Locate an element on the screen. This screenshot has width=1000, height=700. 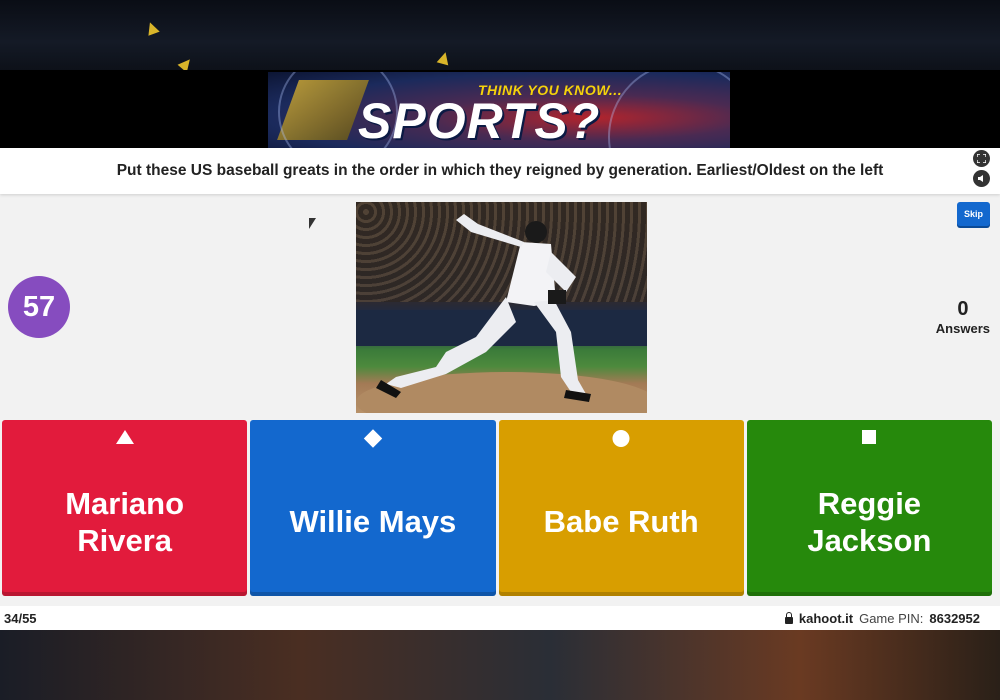
diamond-icon is located at coordinates (373, 438).